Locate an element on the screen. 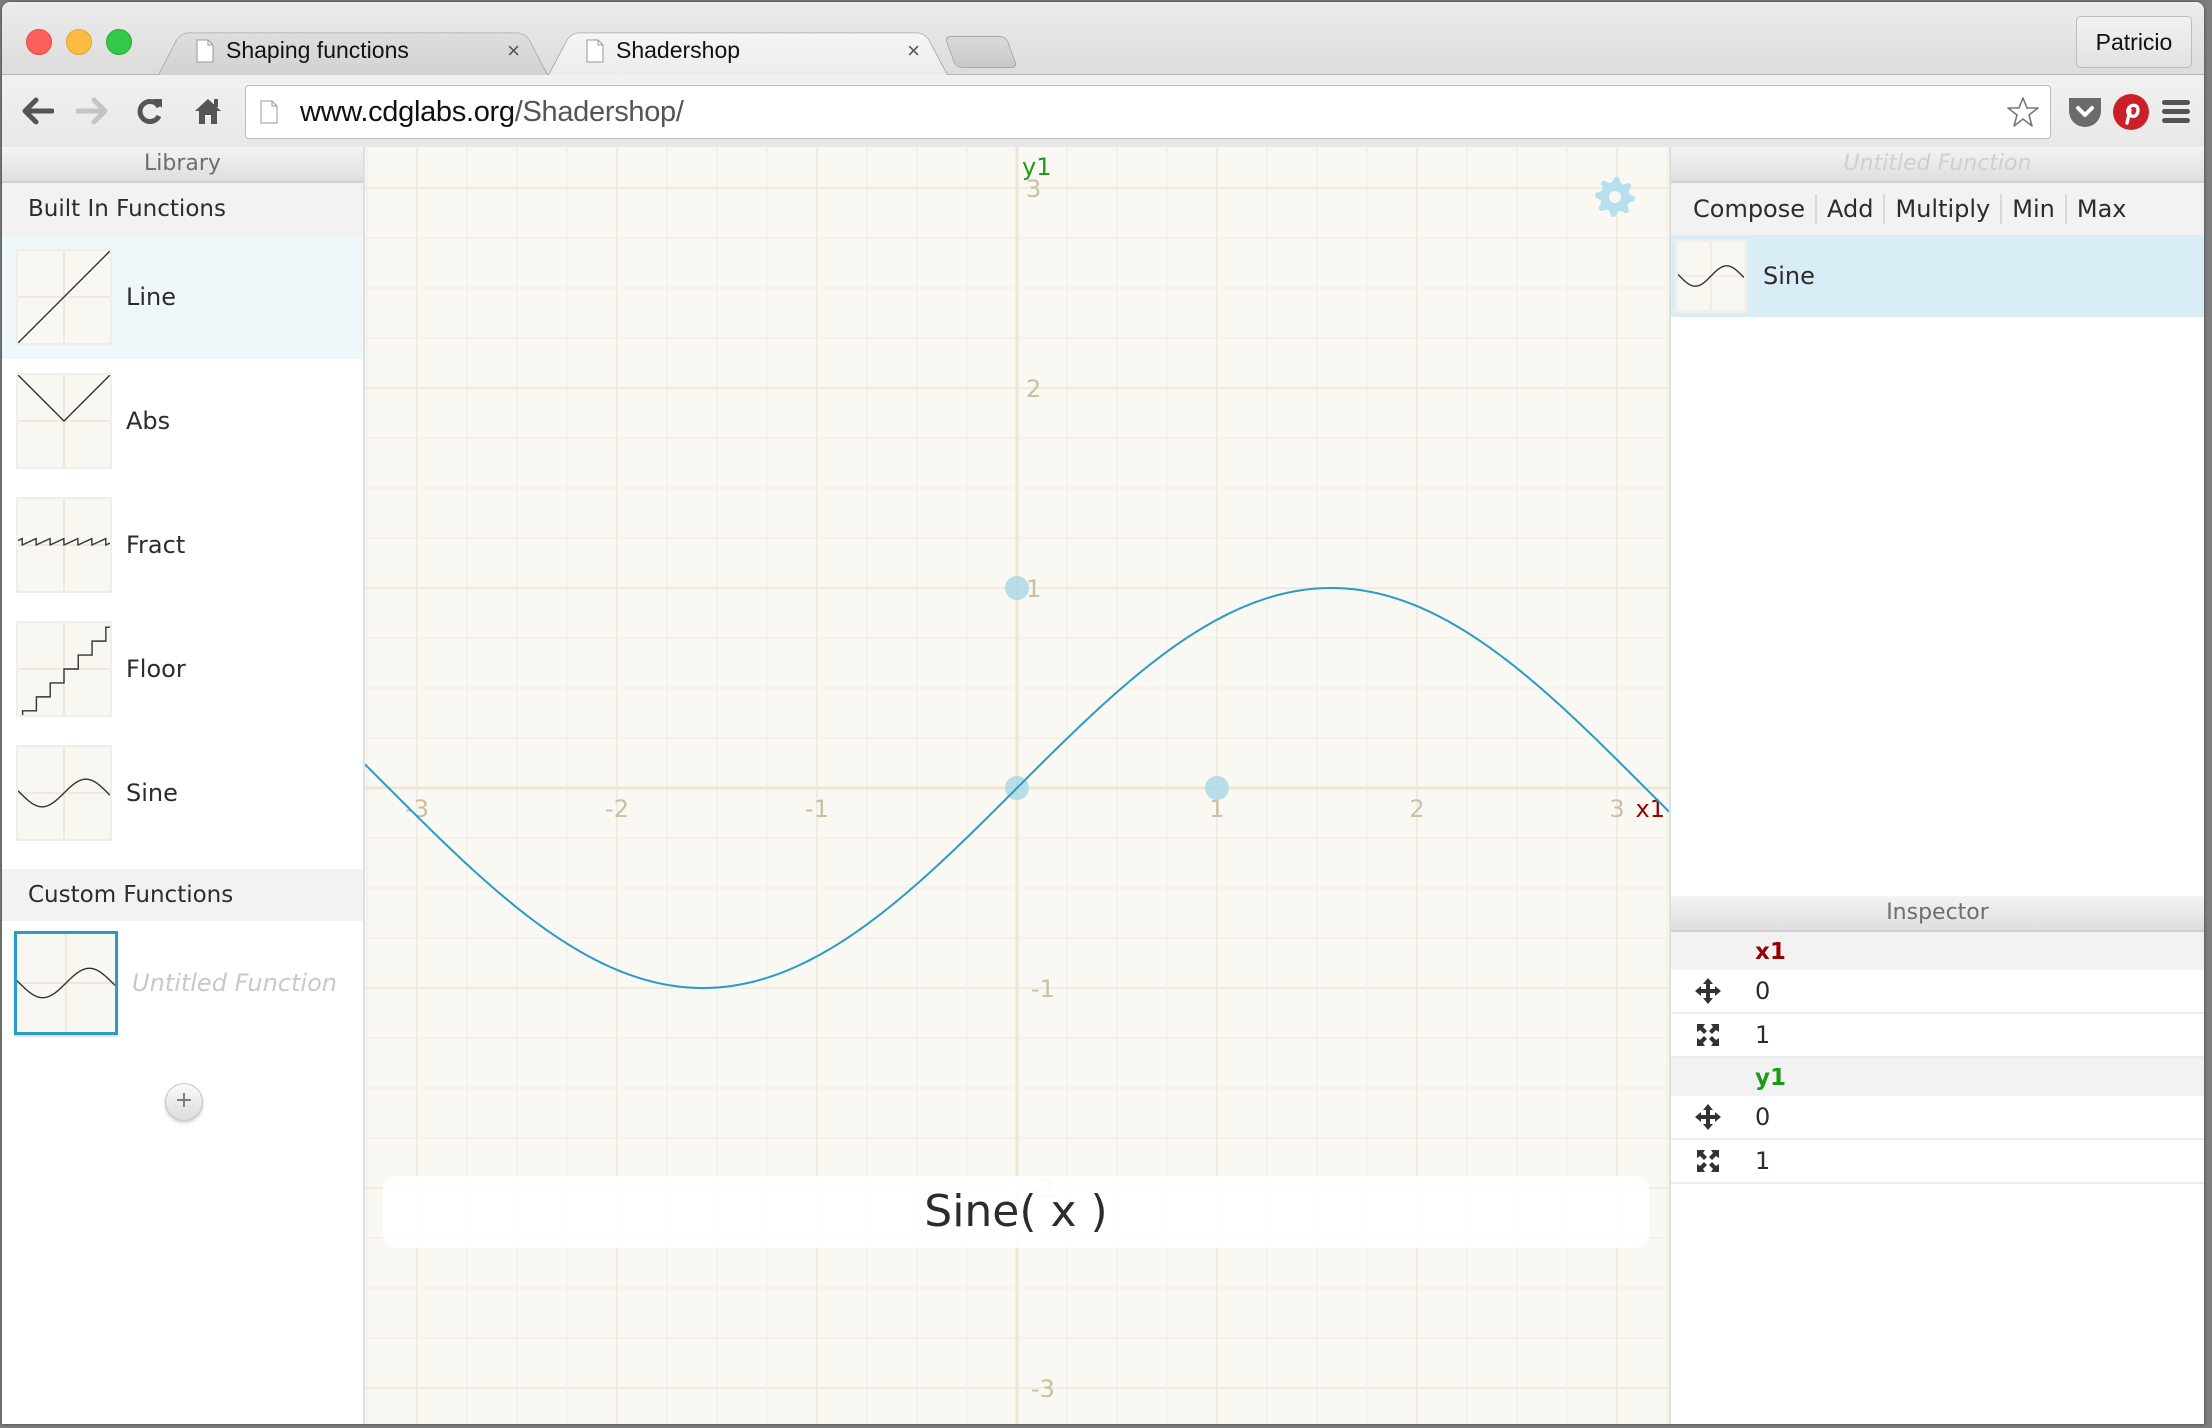 The image size is (2212, 1428). back-button is located at coordinates (38, 111).